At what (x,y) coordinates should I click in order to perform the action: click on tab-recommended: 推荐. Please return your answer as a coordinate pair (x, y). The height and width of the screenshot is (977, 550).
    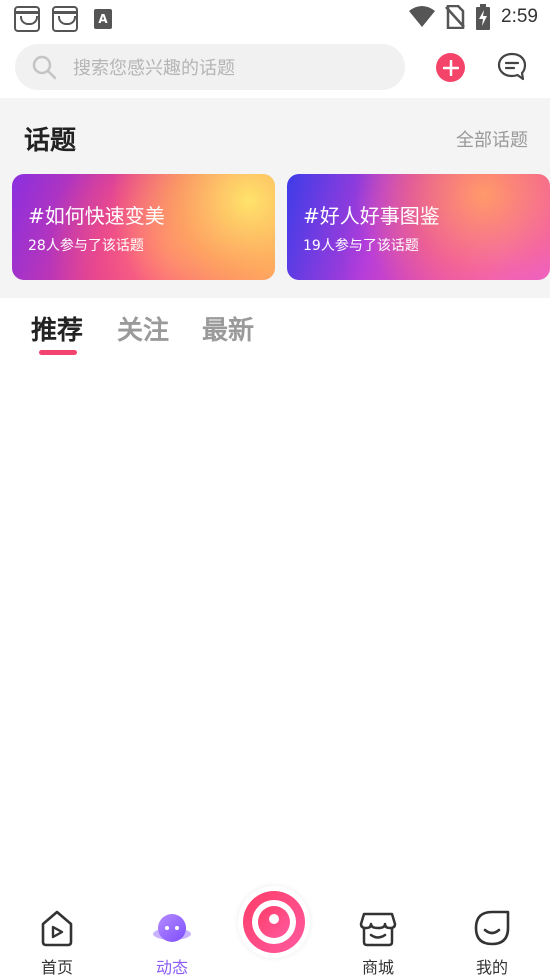
    Looking at the image, I should click on (57, 328).